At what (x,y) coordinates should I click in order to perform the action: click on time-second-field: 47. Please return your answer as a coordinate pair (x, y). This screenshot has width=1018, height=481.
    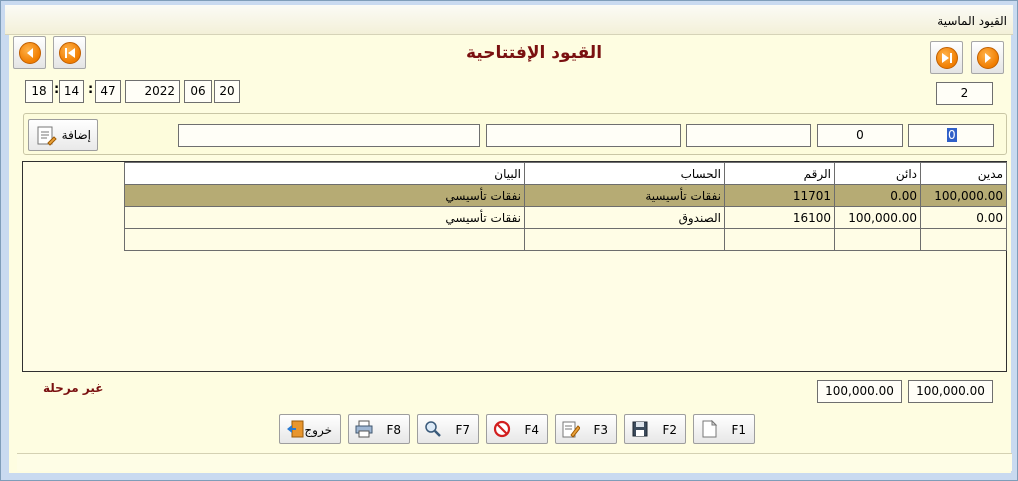
    Looking at the image, I should click on (108, 91).